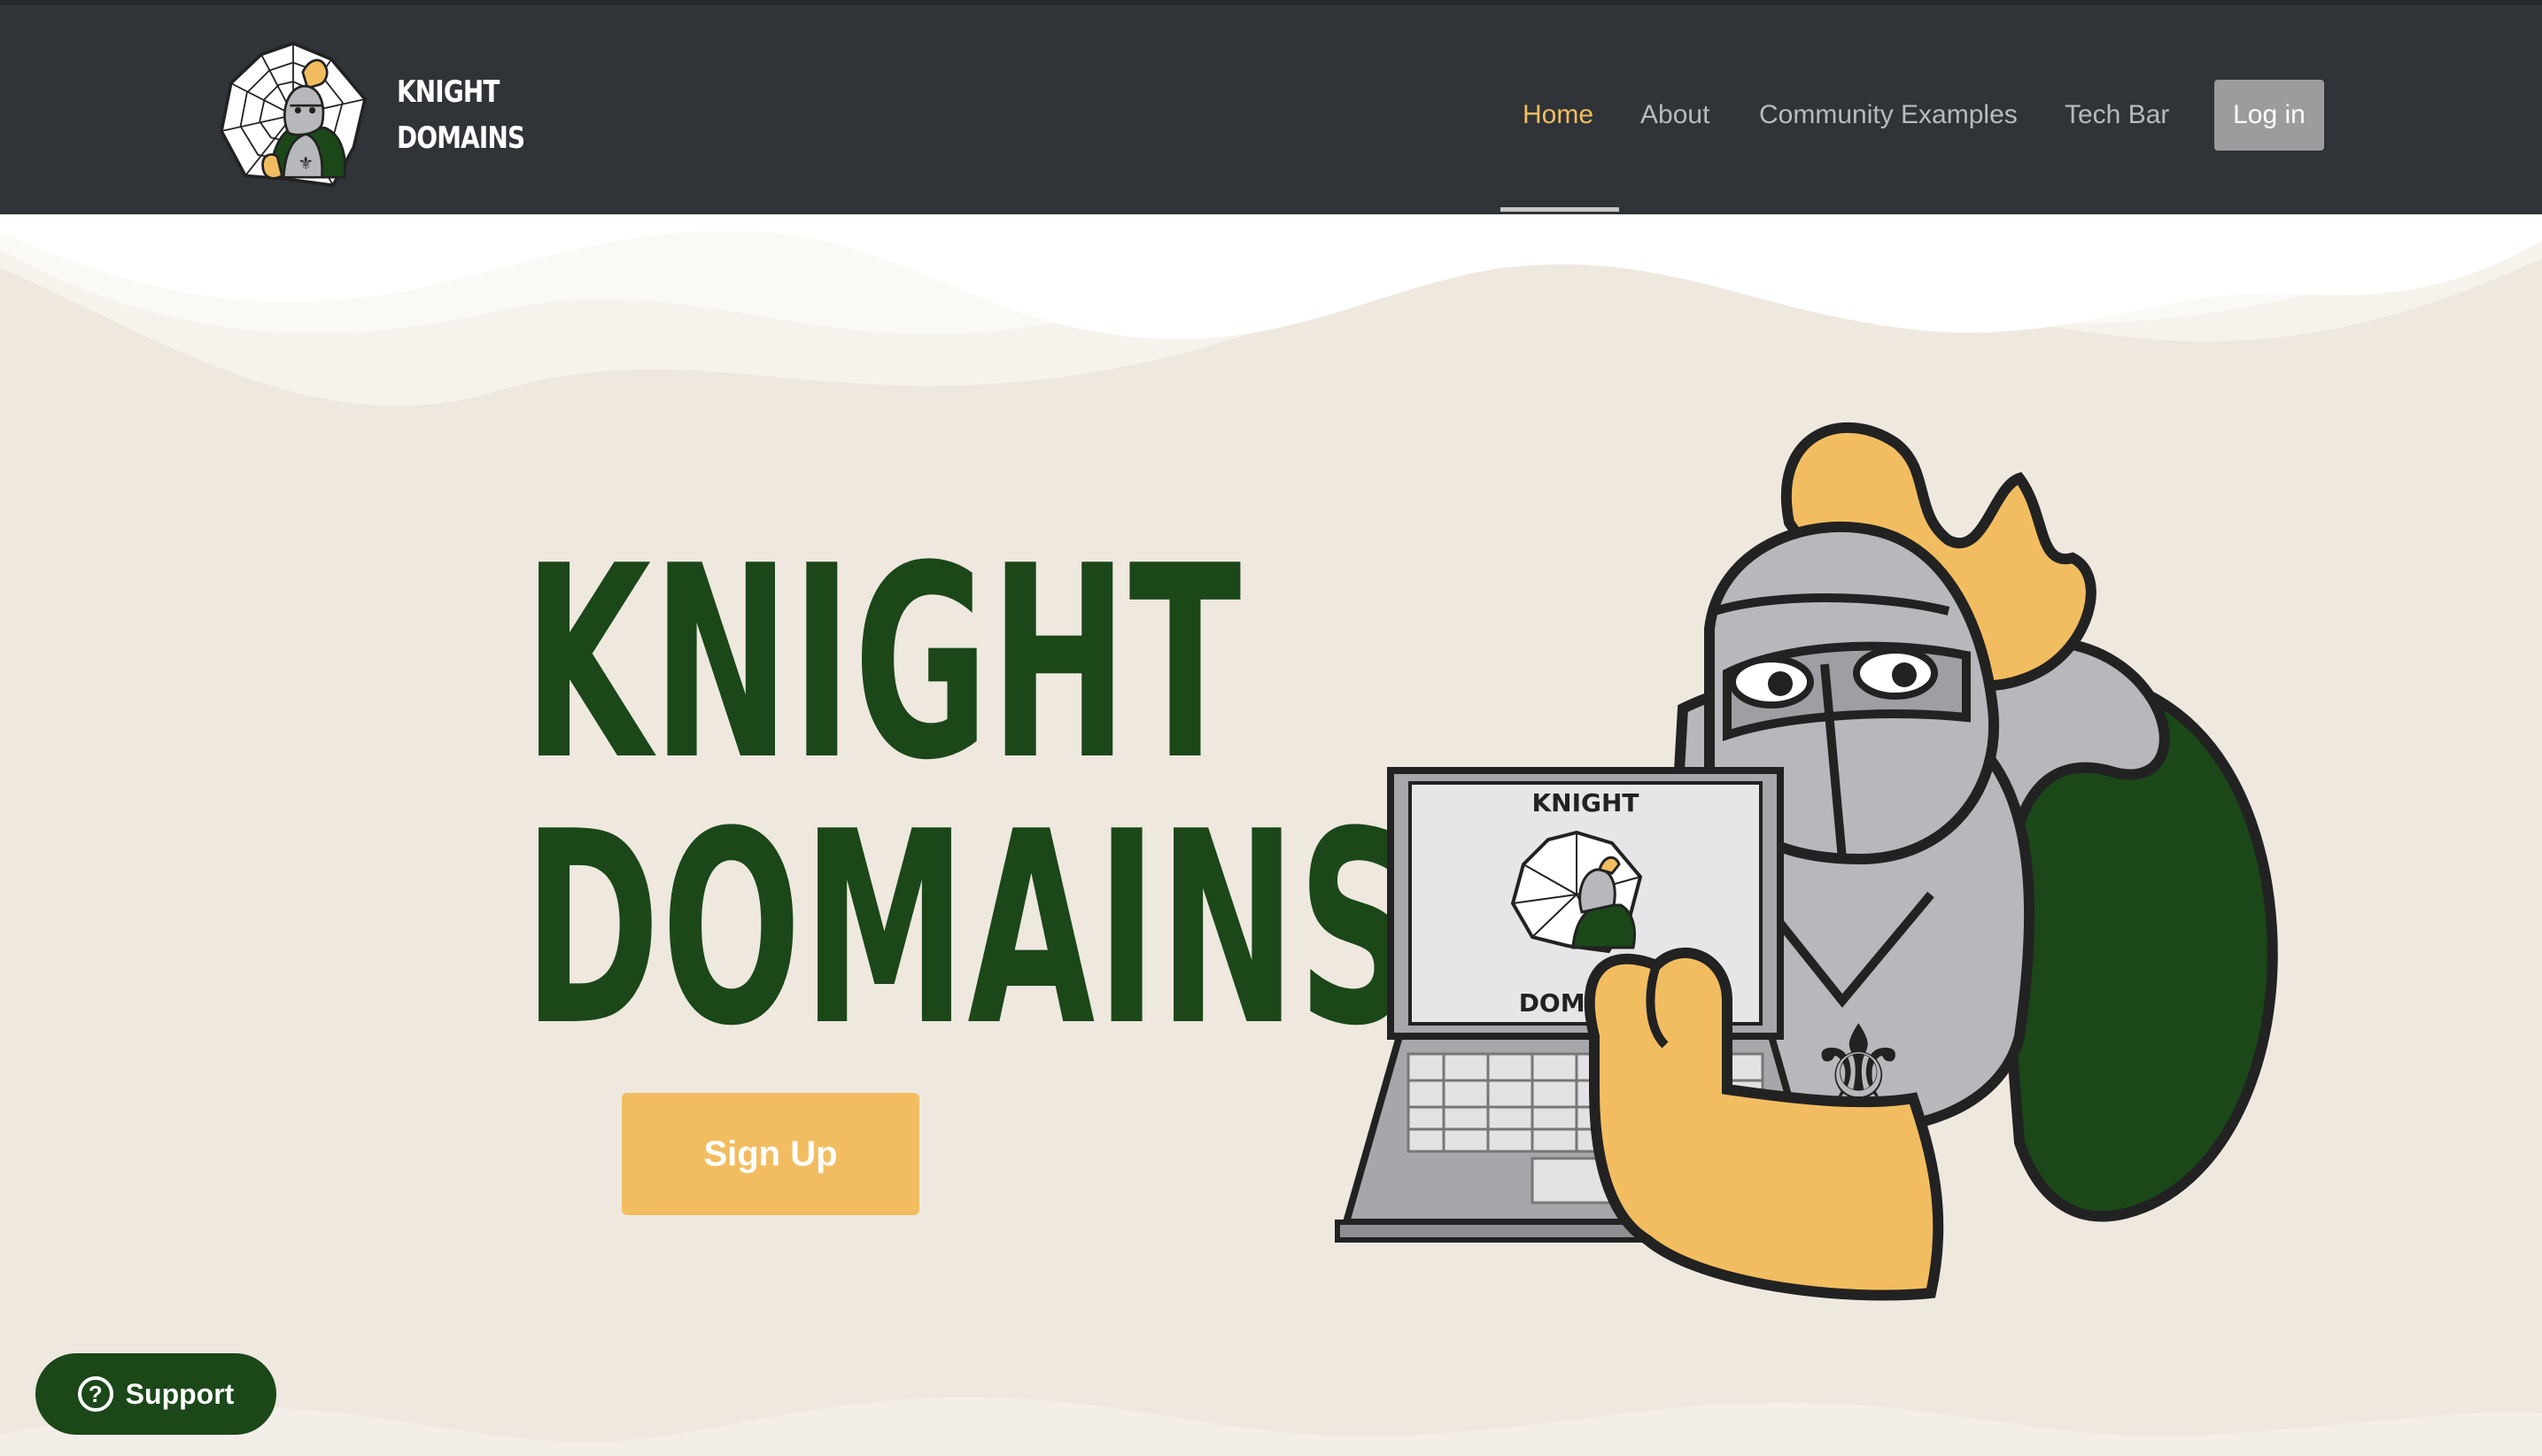  What do you see at coordinates (770, 1154) in the screenshot?
I see `sign-up-button: Sign Up` at bounding box center [770, 1154].